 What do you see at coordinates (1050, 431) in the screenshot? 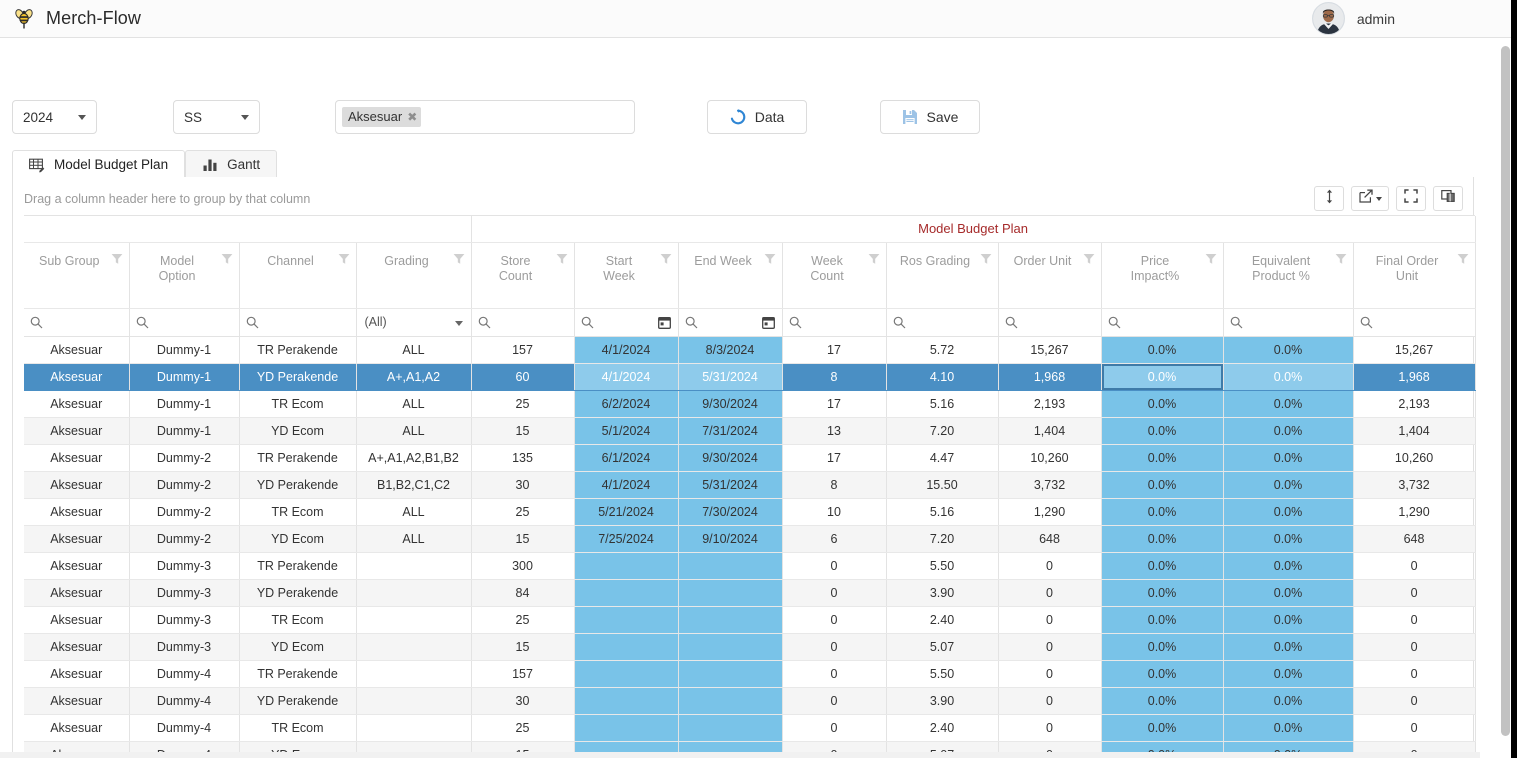
I see `cell-order_unit: 1,404` at bounding box center [1050, 431].